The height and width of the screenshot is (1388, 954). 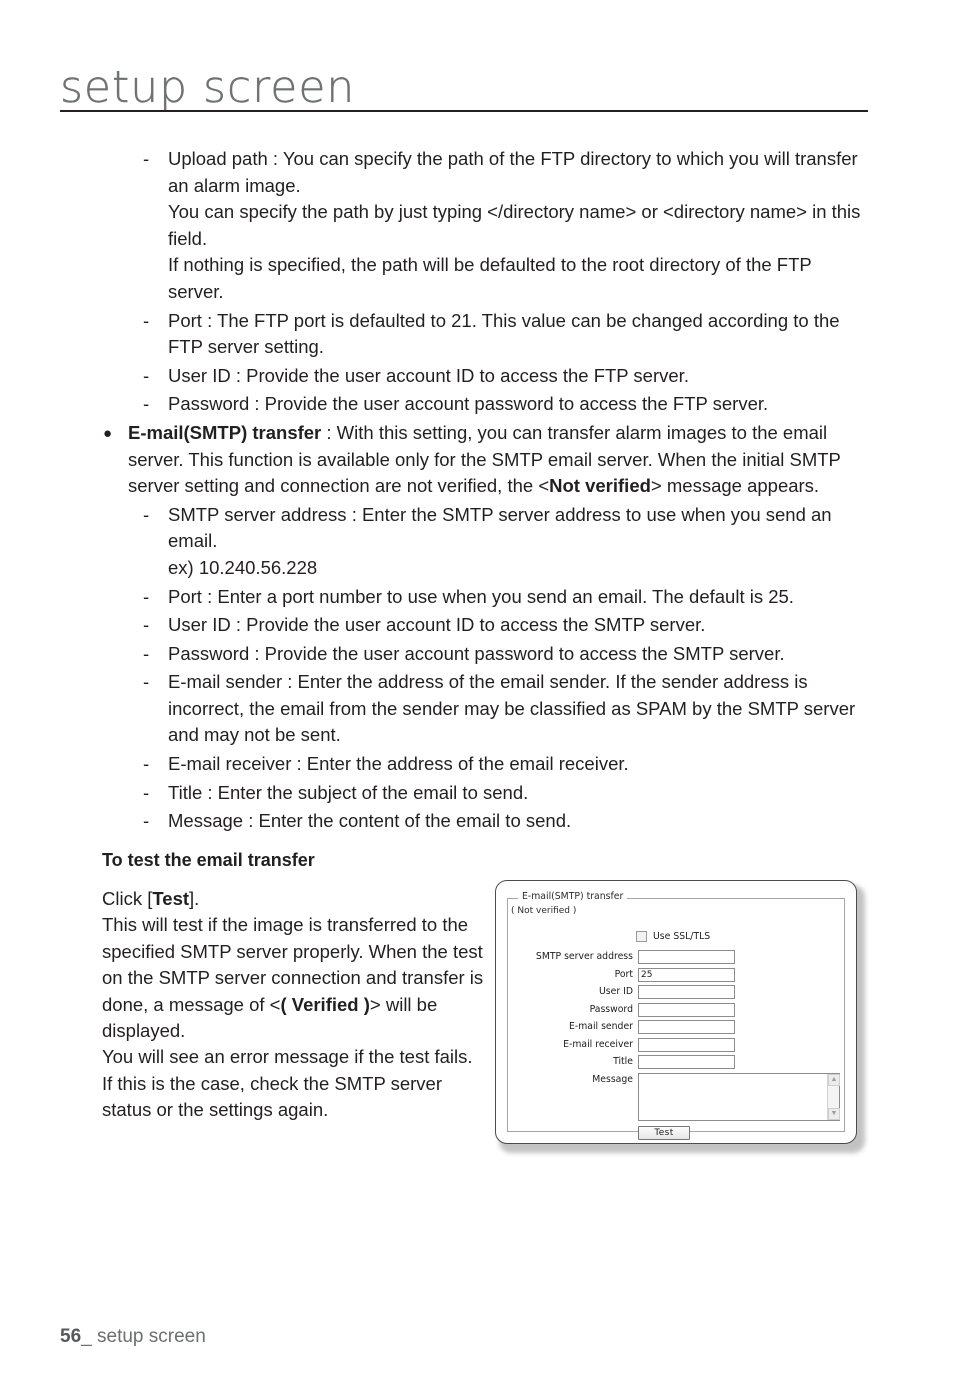 What do you see at coordinates (171, 898) in the screenshot?
I see `test-bold-label: Test` at bounding box center [171, 898].